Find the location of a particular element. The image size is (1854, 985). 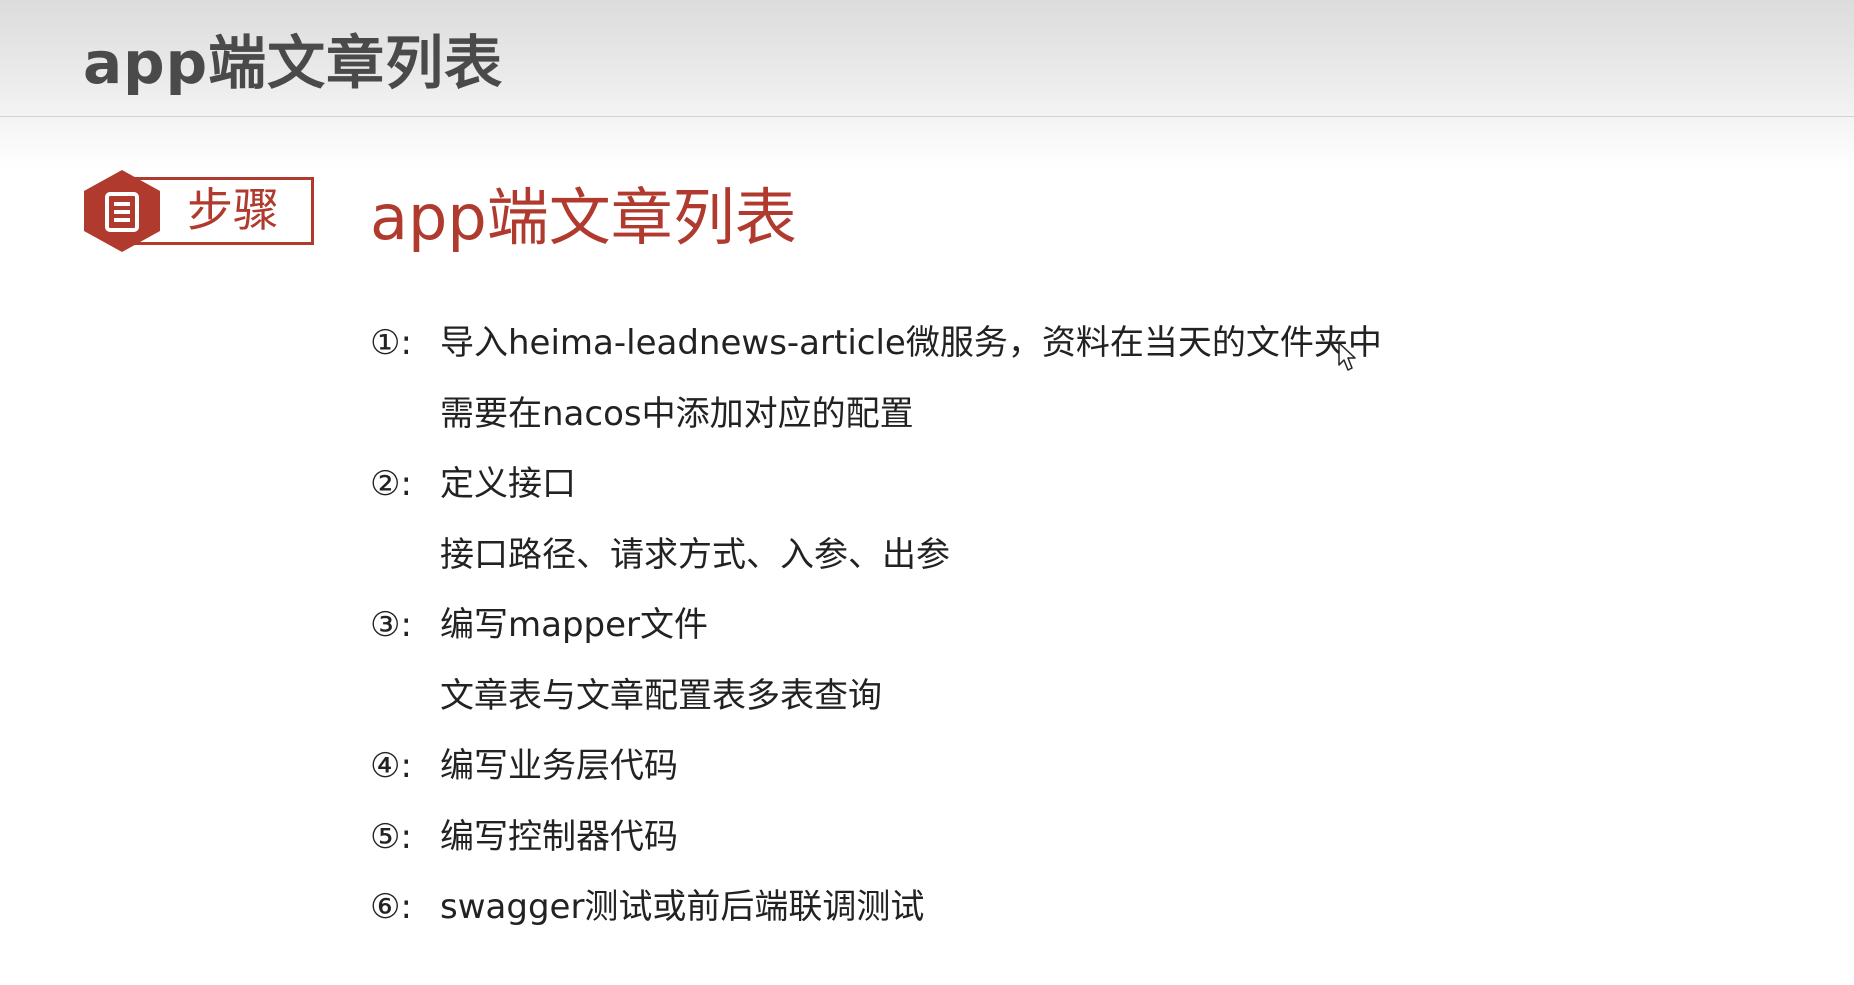

step-row: ③: 编写mapper文件 is located at coordinates (1020, 625).